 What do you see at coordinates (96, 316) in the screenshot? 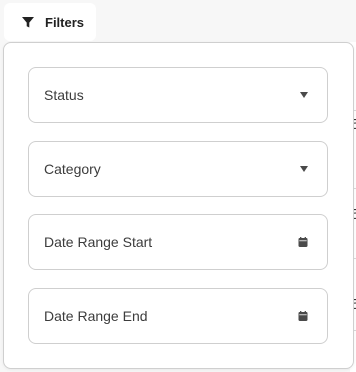
I see `date-range-end-label: Date Range End` at bounding box center [96, 316].